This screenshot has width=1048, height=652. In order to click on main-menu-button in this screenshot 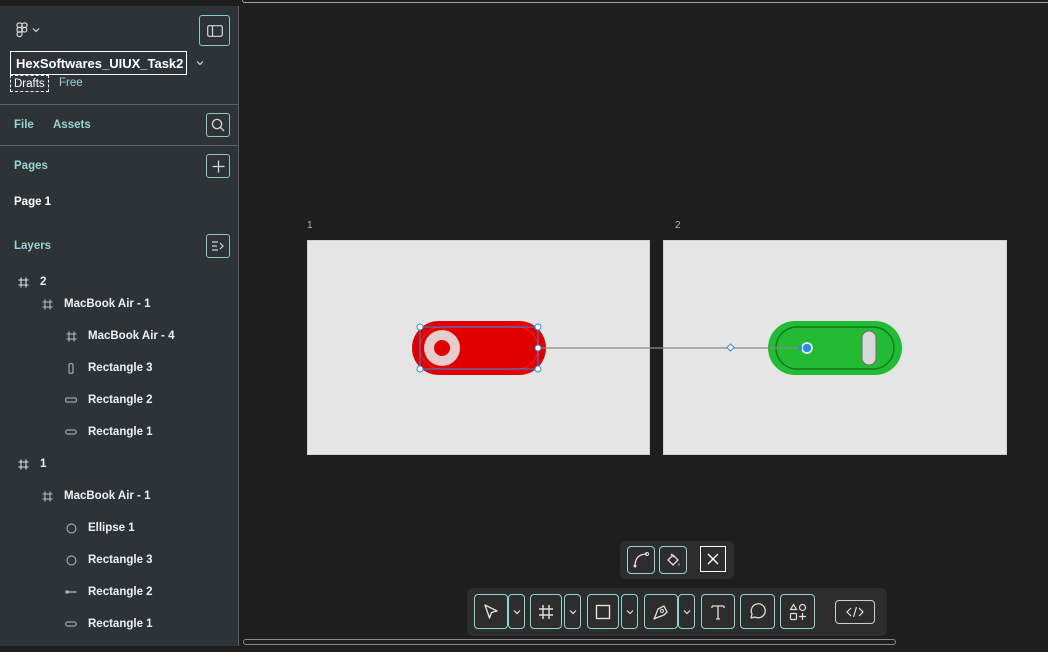, I will do `click(28, 30)`.